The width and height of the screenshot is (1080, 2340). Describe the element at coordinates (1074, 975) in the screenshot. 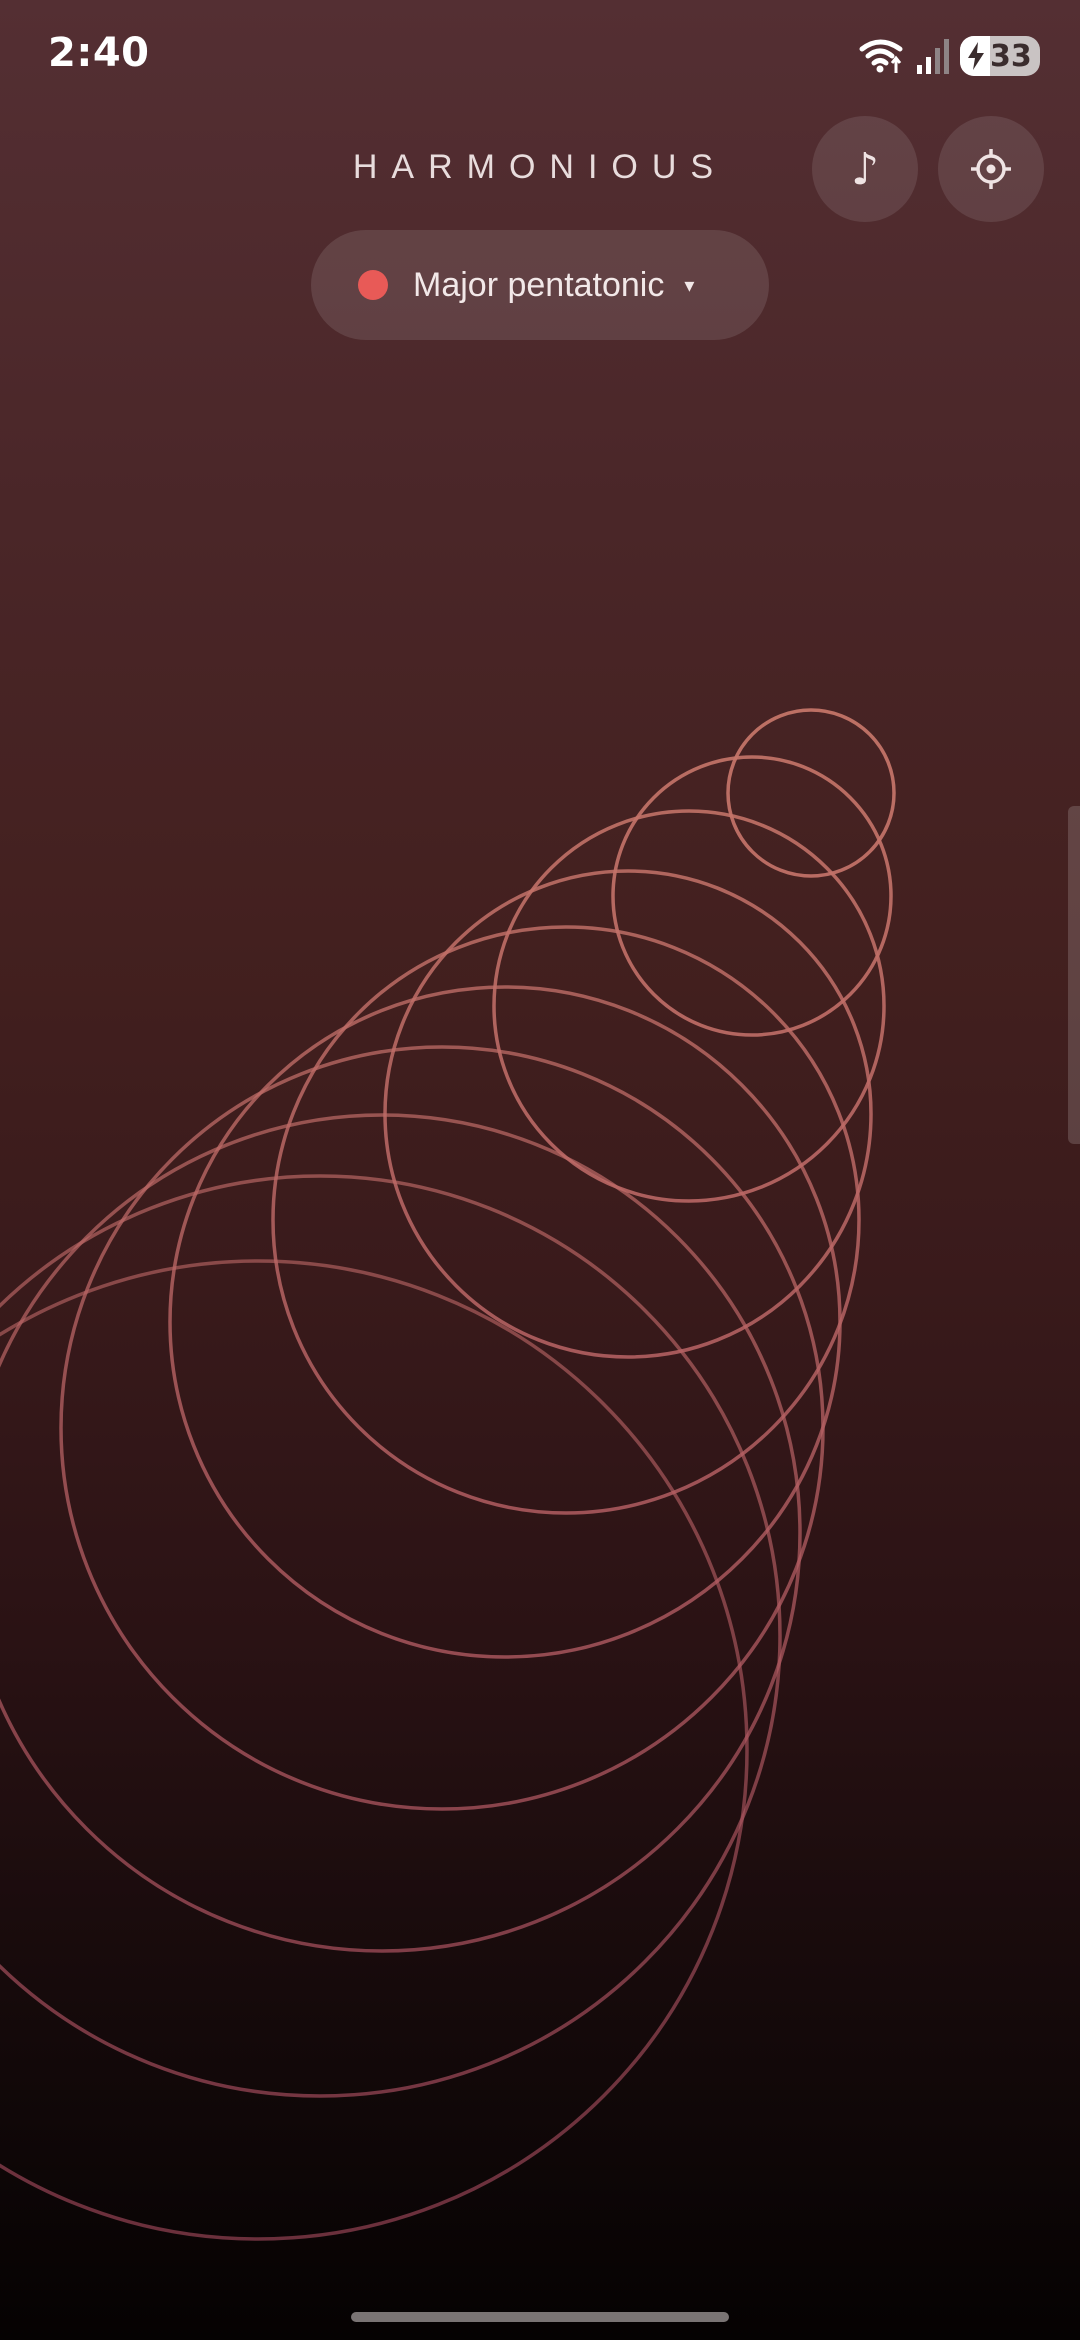

I see `edge-panel-handle` at that location.